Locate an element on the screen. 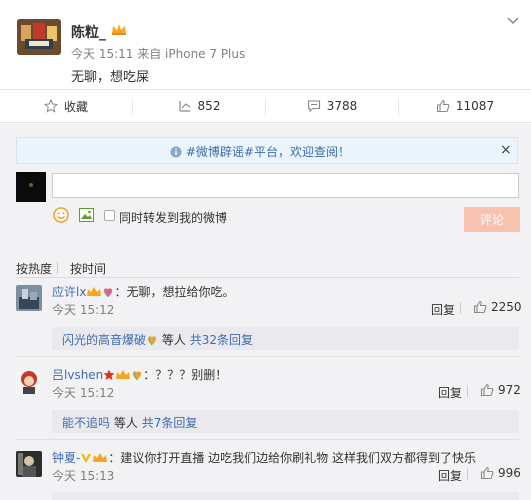 The width and height of the screenshot is (531, 500). comment-submit-button: 评论 is located at coordinates (492, 219).